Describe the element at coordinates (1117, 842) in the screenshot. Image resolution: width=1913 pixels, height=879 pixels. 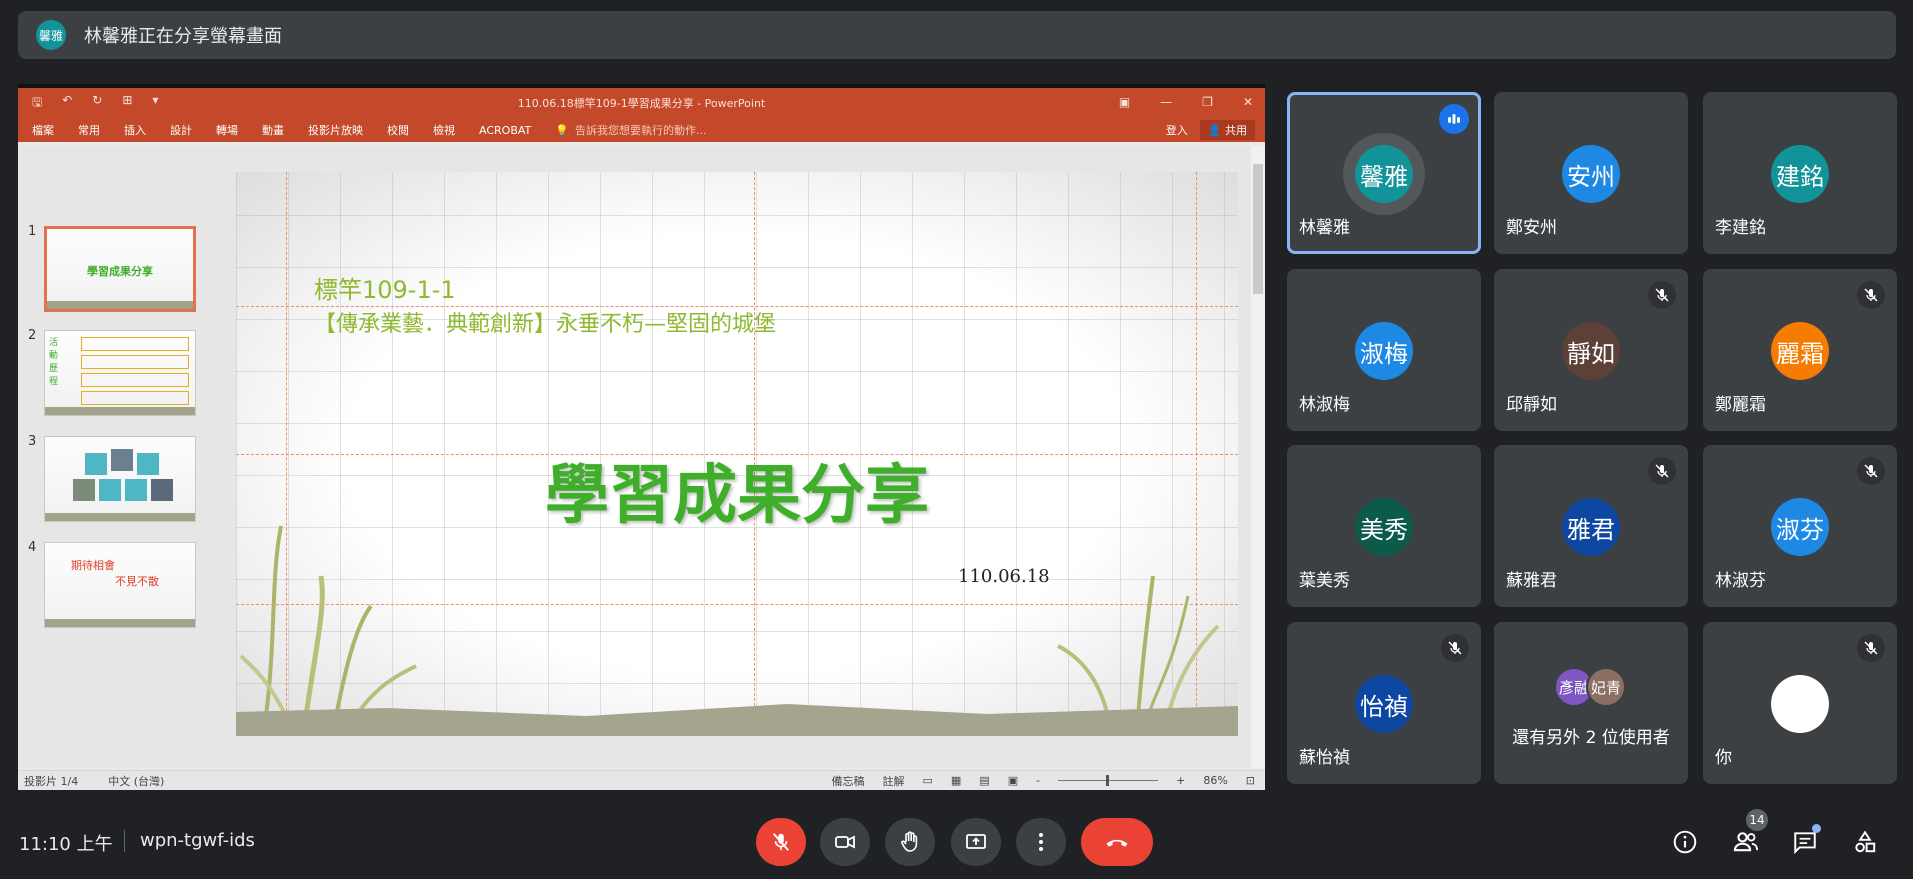
I see `leave-call-button` at that location.